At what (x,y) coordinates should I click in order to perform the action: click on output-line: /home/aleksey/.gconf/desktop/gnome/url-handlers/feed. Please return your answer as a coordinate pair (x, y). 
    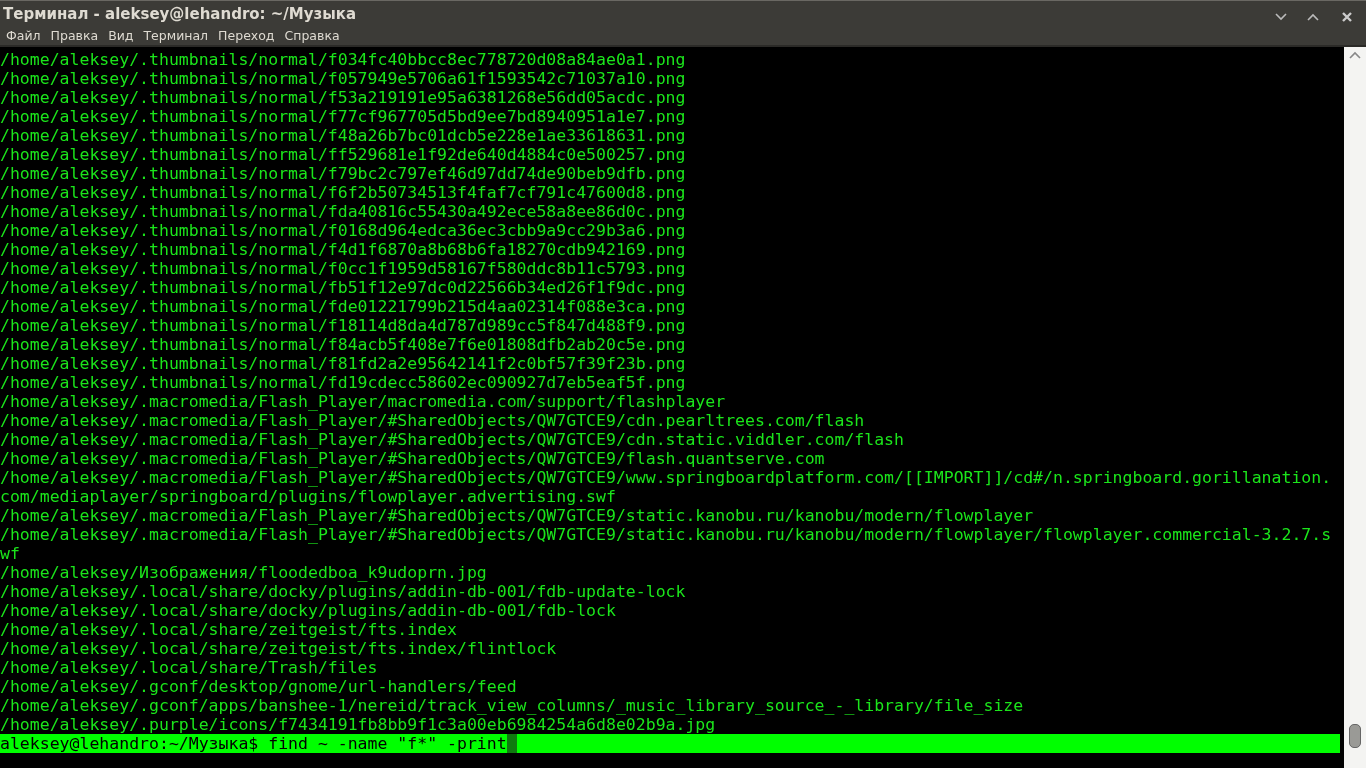
    Looking at the image, I should click on (258, 686).